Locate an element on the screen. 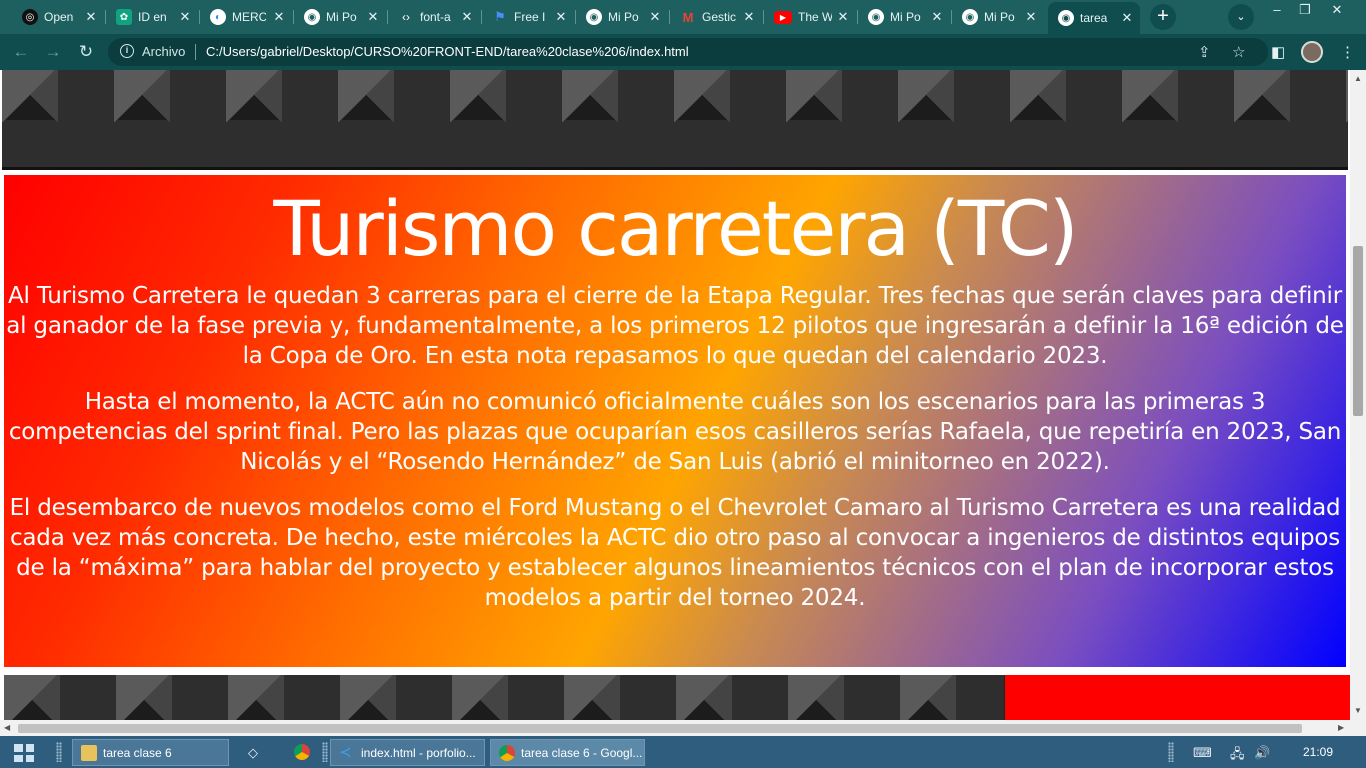  volume-icon: 🔊 is located at coordinates (1262, 753).